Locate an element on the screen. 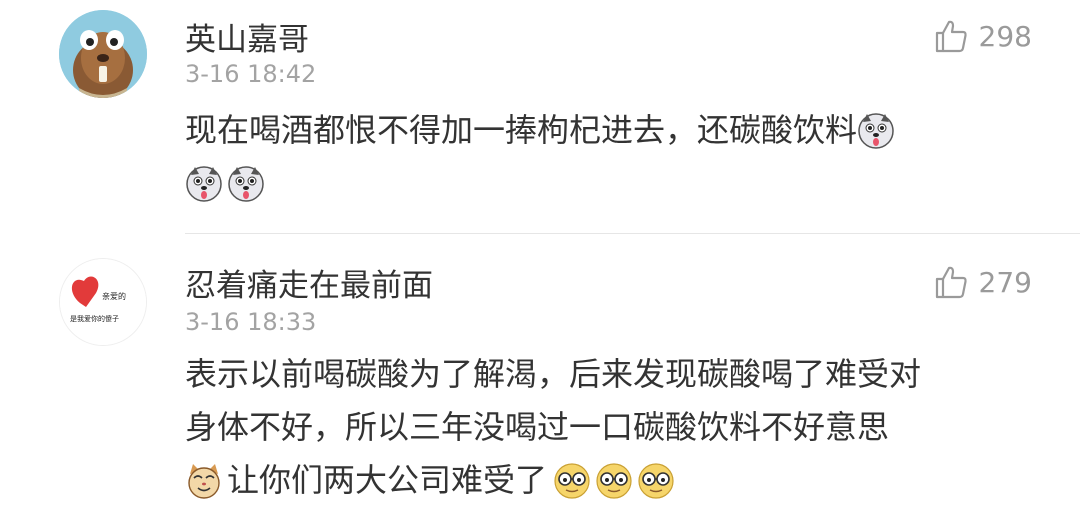 The height and width of the screenshot is (531, 1080). like-button: 279 is located at coordinates (982, 282).